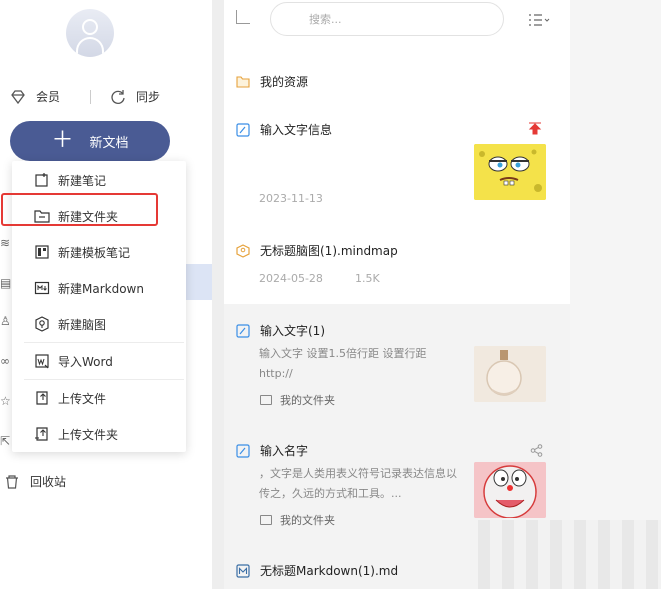  What do you see at coordinates (536, 451) in the screenshot?
I see `share-icon` at bounding box center [536, 451].